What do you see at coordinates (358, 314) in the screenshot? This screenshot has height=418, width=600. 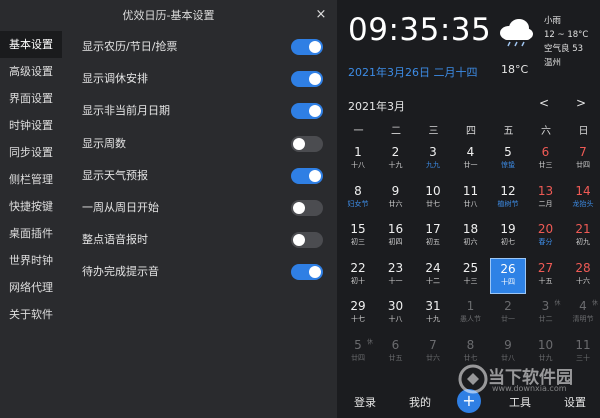 I see `day-cell: 29 十七` at bounding box center [358, 314].